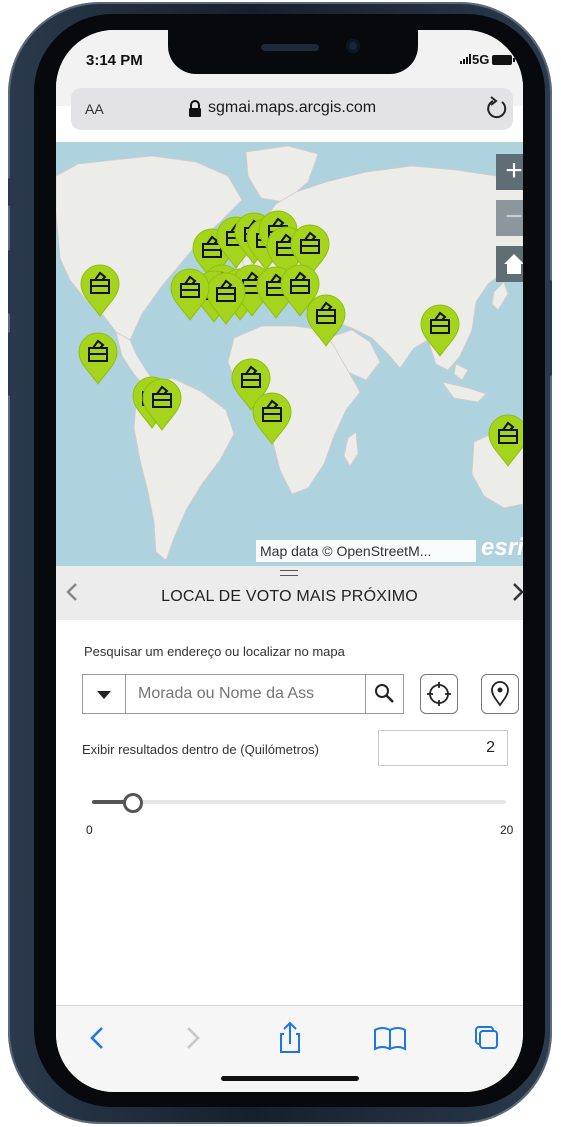 The width and height of the screenshot is (561, 1127). I want to click on text-size-button: AA, so click(94, 109).